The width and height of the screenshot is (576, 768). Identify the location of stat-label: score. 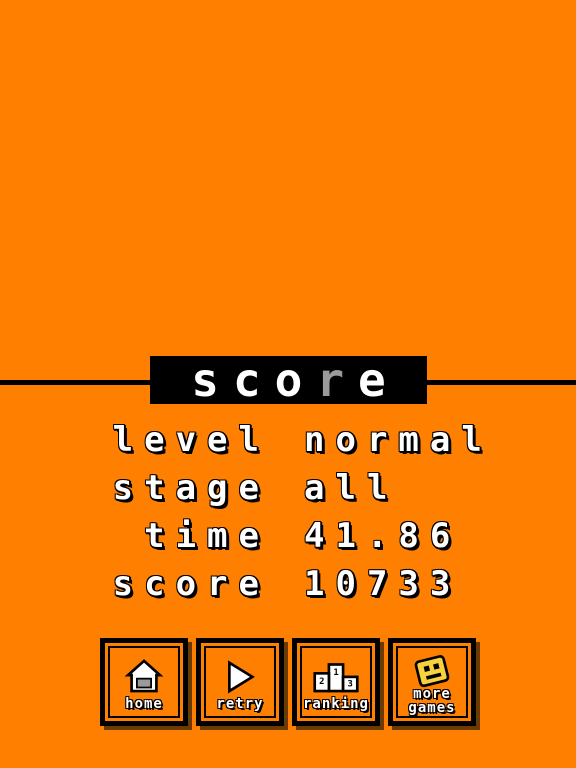
(191, 584).